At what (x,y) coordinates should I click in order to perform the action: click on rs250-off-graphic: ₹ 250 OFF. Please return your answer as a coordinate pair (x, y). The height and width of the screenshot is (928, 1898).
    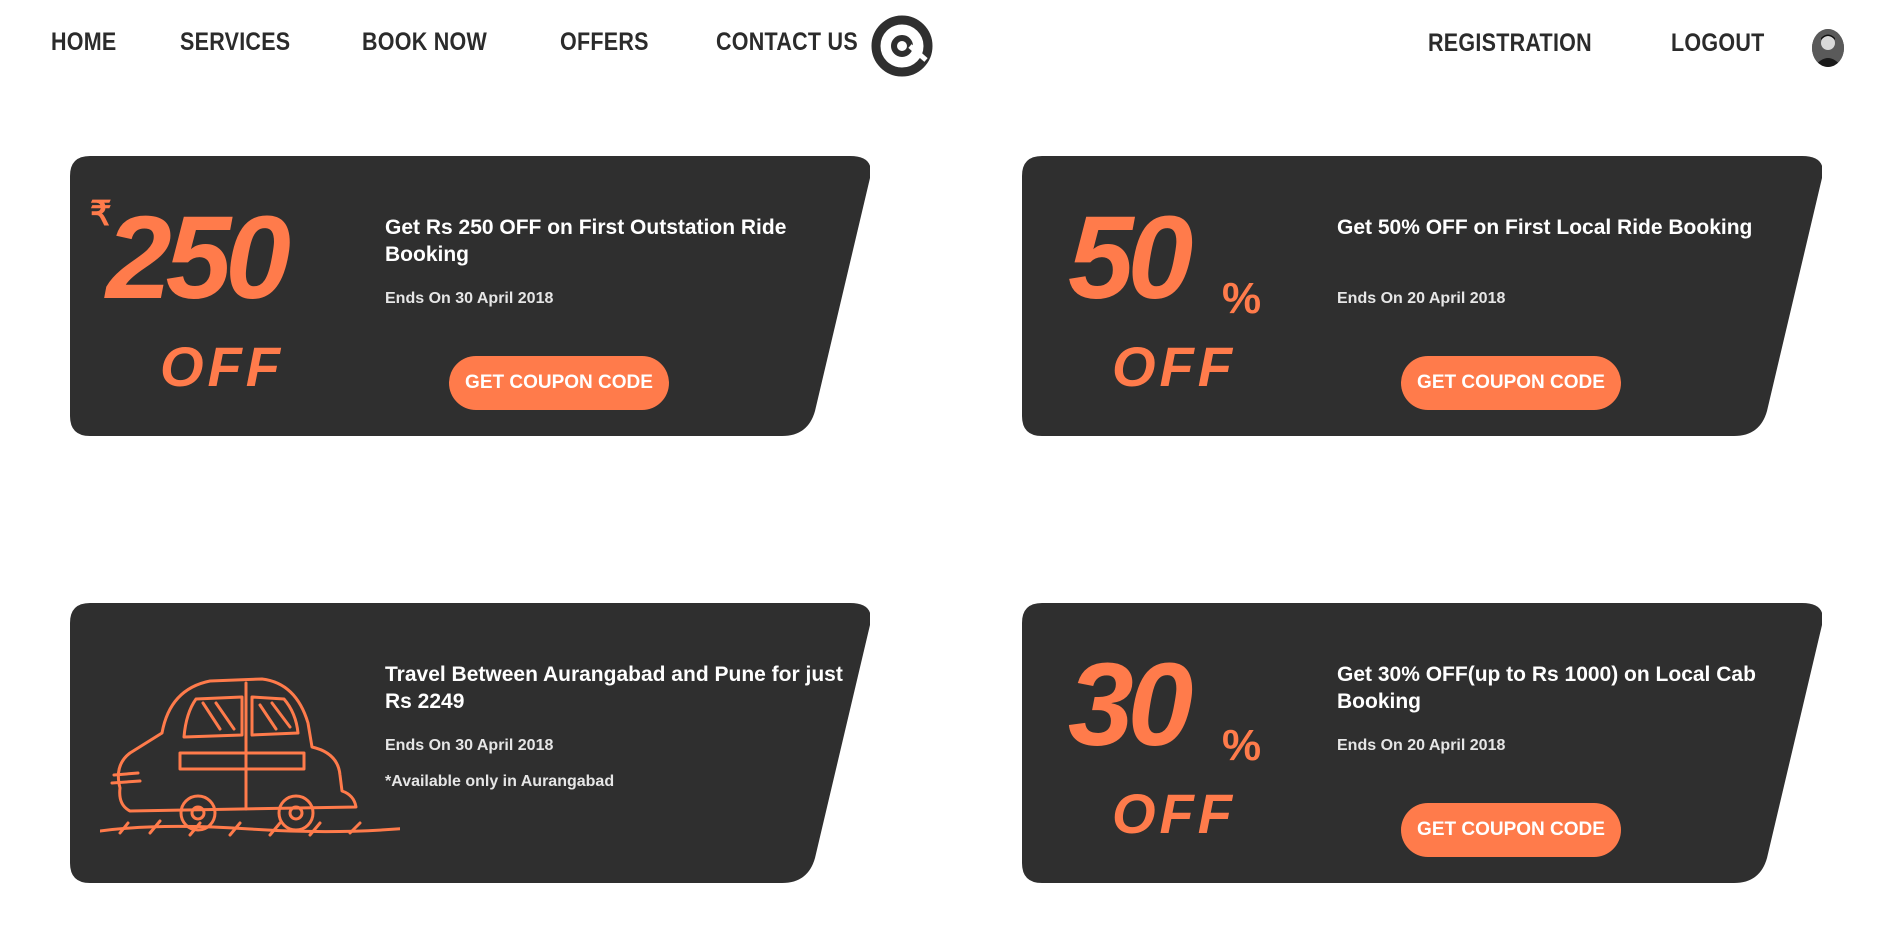
    Looking at the image, I should click on (220, 299).